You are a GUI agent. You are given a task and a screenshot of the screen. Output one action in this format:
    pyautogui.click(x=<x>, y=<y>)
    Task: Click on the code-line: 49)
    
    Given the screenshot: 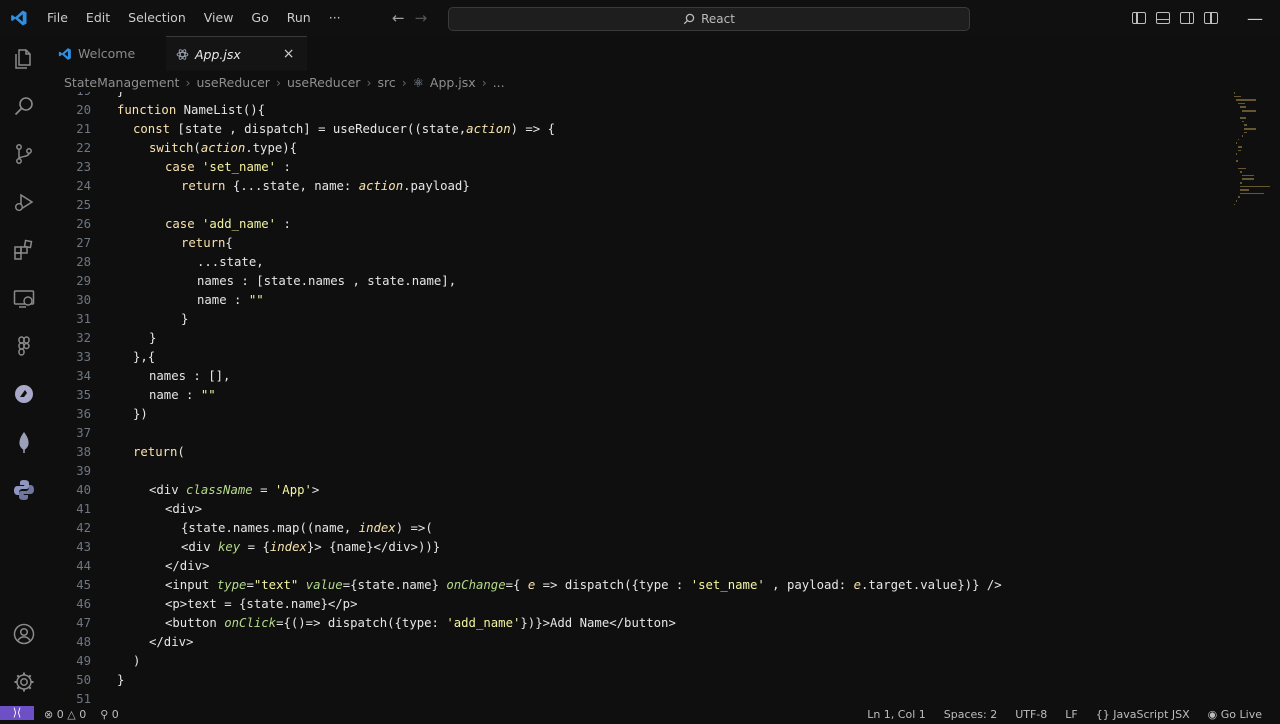 What is the action you would take?
    pyautogui.click(x=638, y=661)
    